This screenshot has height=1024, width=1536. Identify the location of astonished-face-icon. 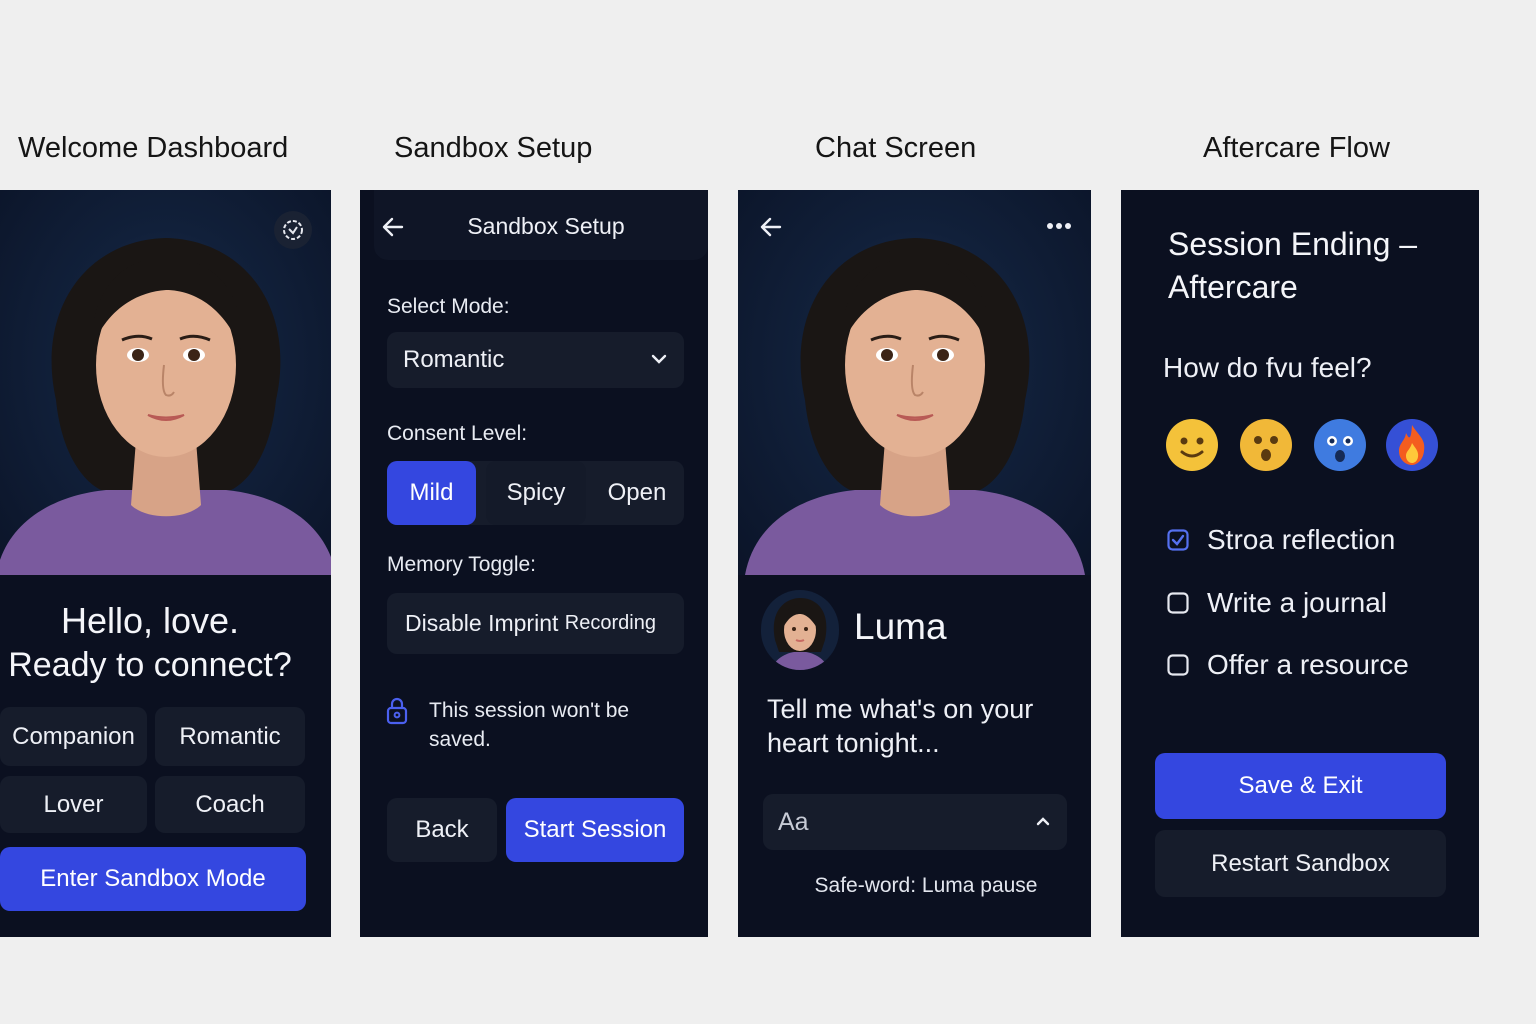
(1340, 445).